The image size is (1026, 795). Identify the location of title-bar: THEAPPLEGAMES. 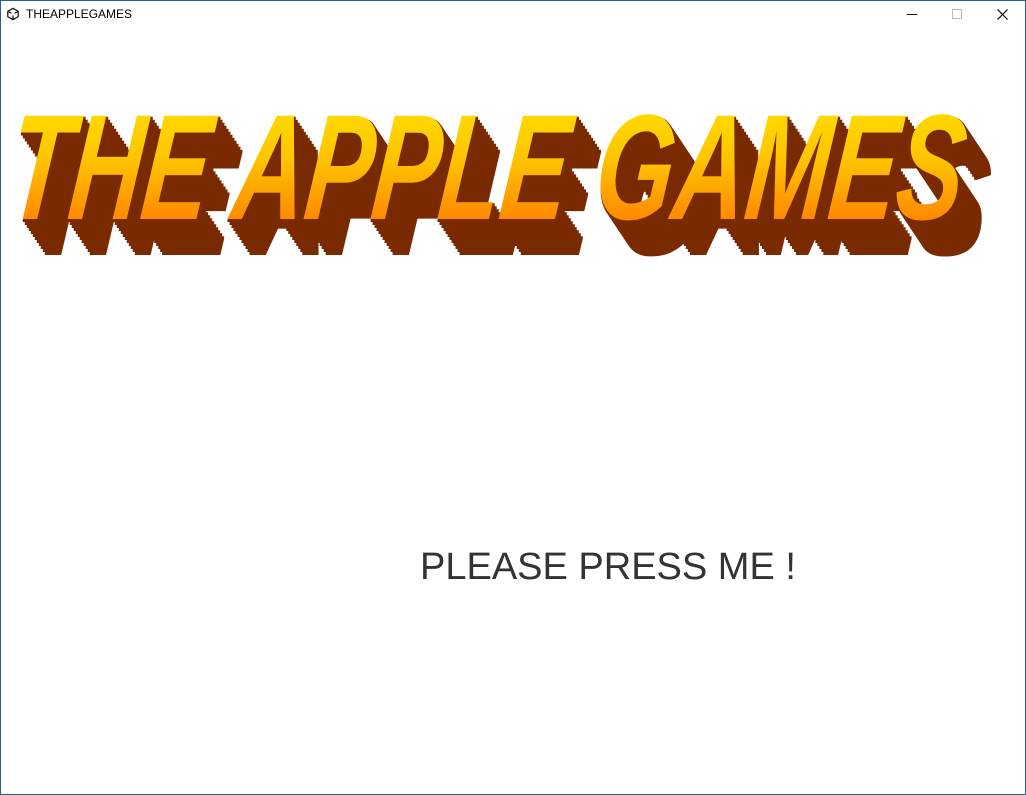
(513, 14).